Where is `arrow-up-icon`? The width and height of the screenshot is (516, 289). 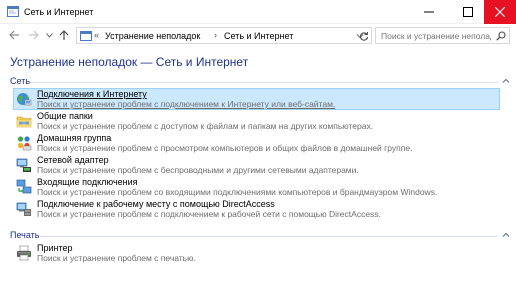
arrow-up-icon is located at coordinates (64, 34).